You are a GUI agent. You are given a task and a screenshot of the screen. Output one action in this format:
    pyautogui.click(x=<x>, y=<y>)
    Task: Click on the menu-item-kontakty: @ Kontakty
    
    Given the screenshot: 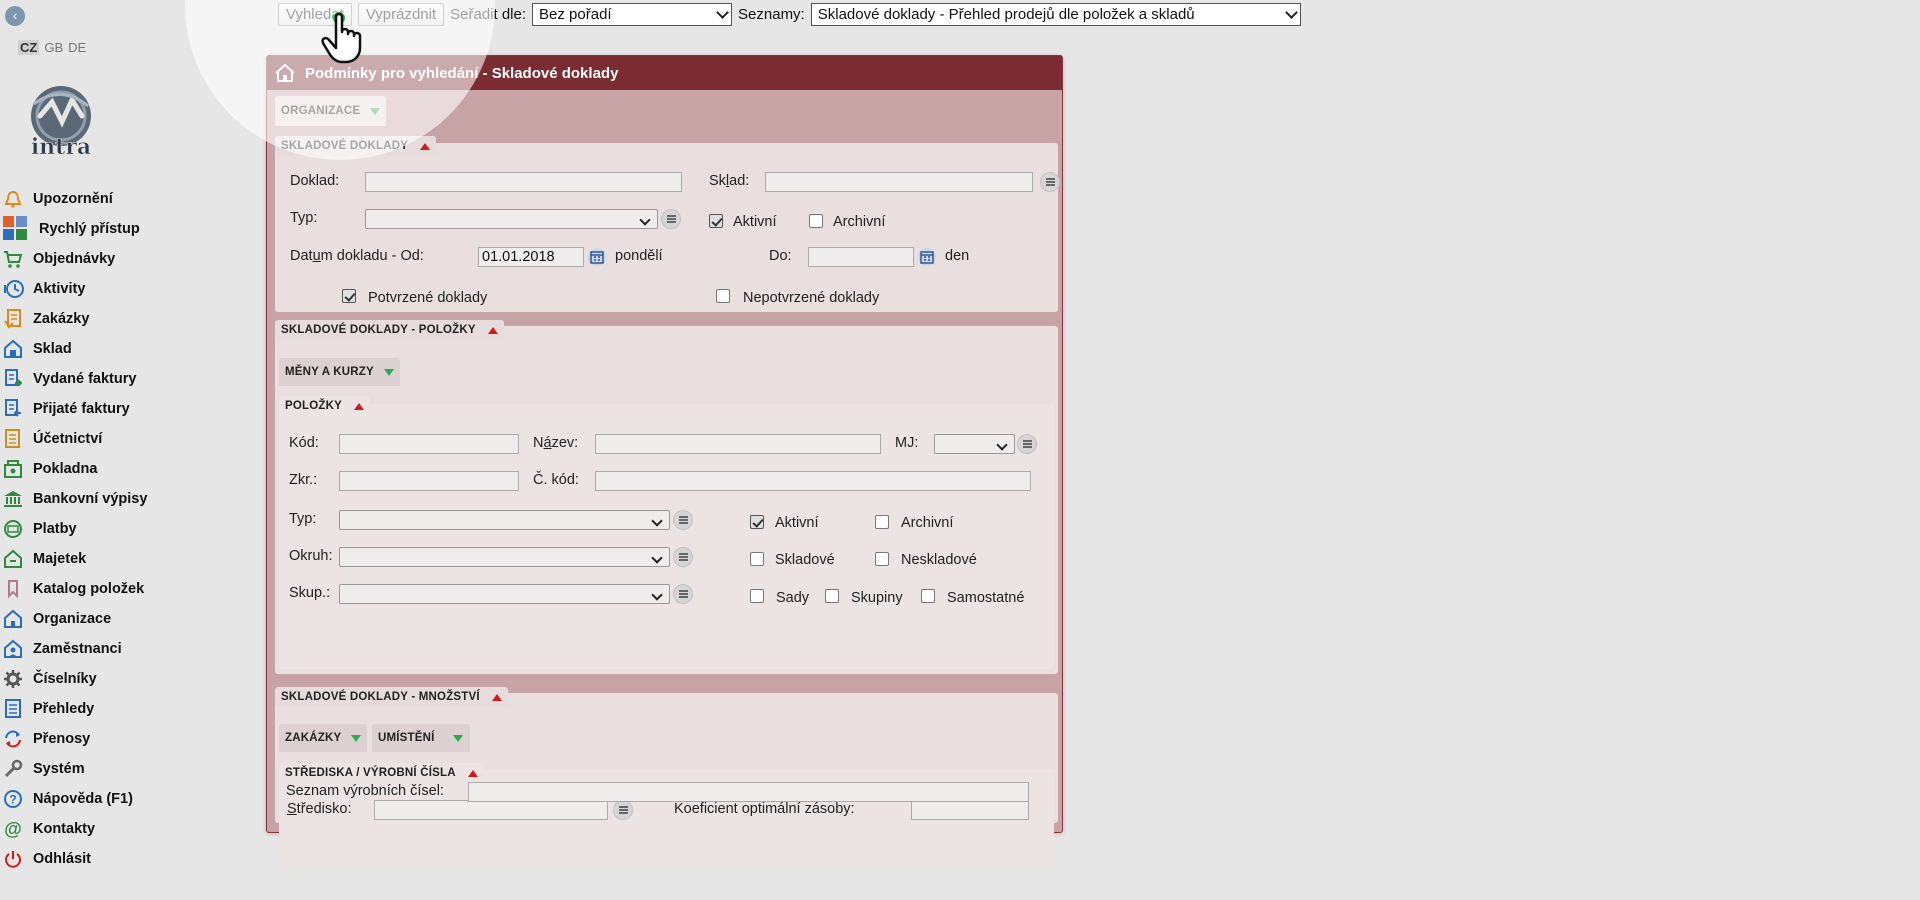 What is the action you would take?
    pyautogui.click(x=75, y=829)
    